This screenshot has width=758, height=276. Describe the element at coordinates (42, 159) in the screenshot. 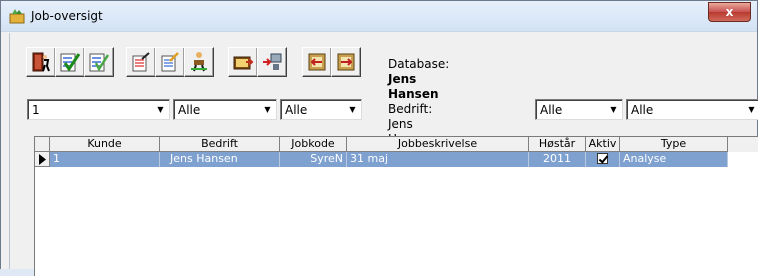

I see `row-indicator-arrow-icon` at that location.